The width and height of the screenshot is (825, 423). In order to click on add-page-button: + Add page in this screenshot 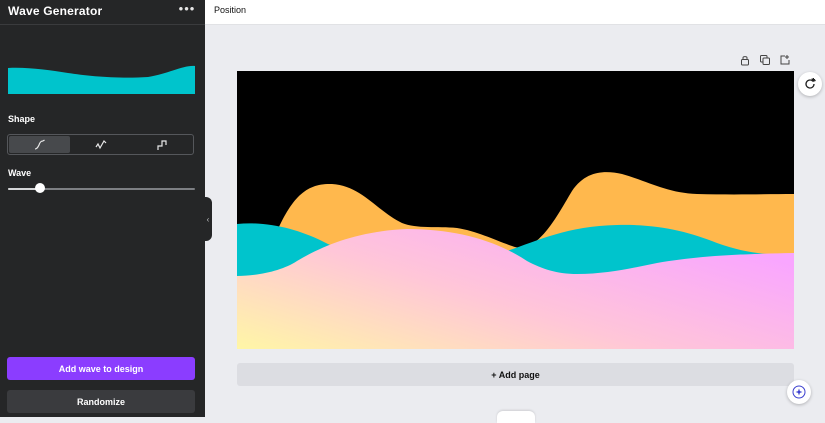, I will do `click(515, 374)`.